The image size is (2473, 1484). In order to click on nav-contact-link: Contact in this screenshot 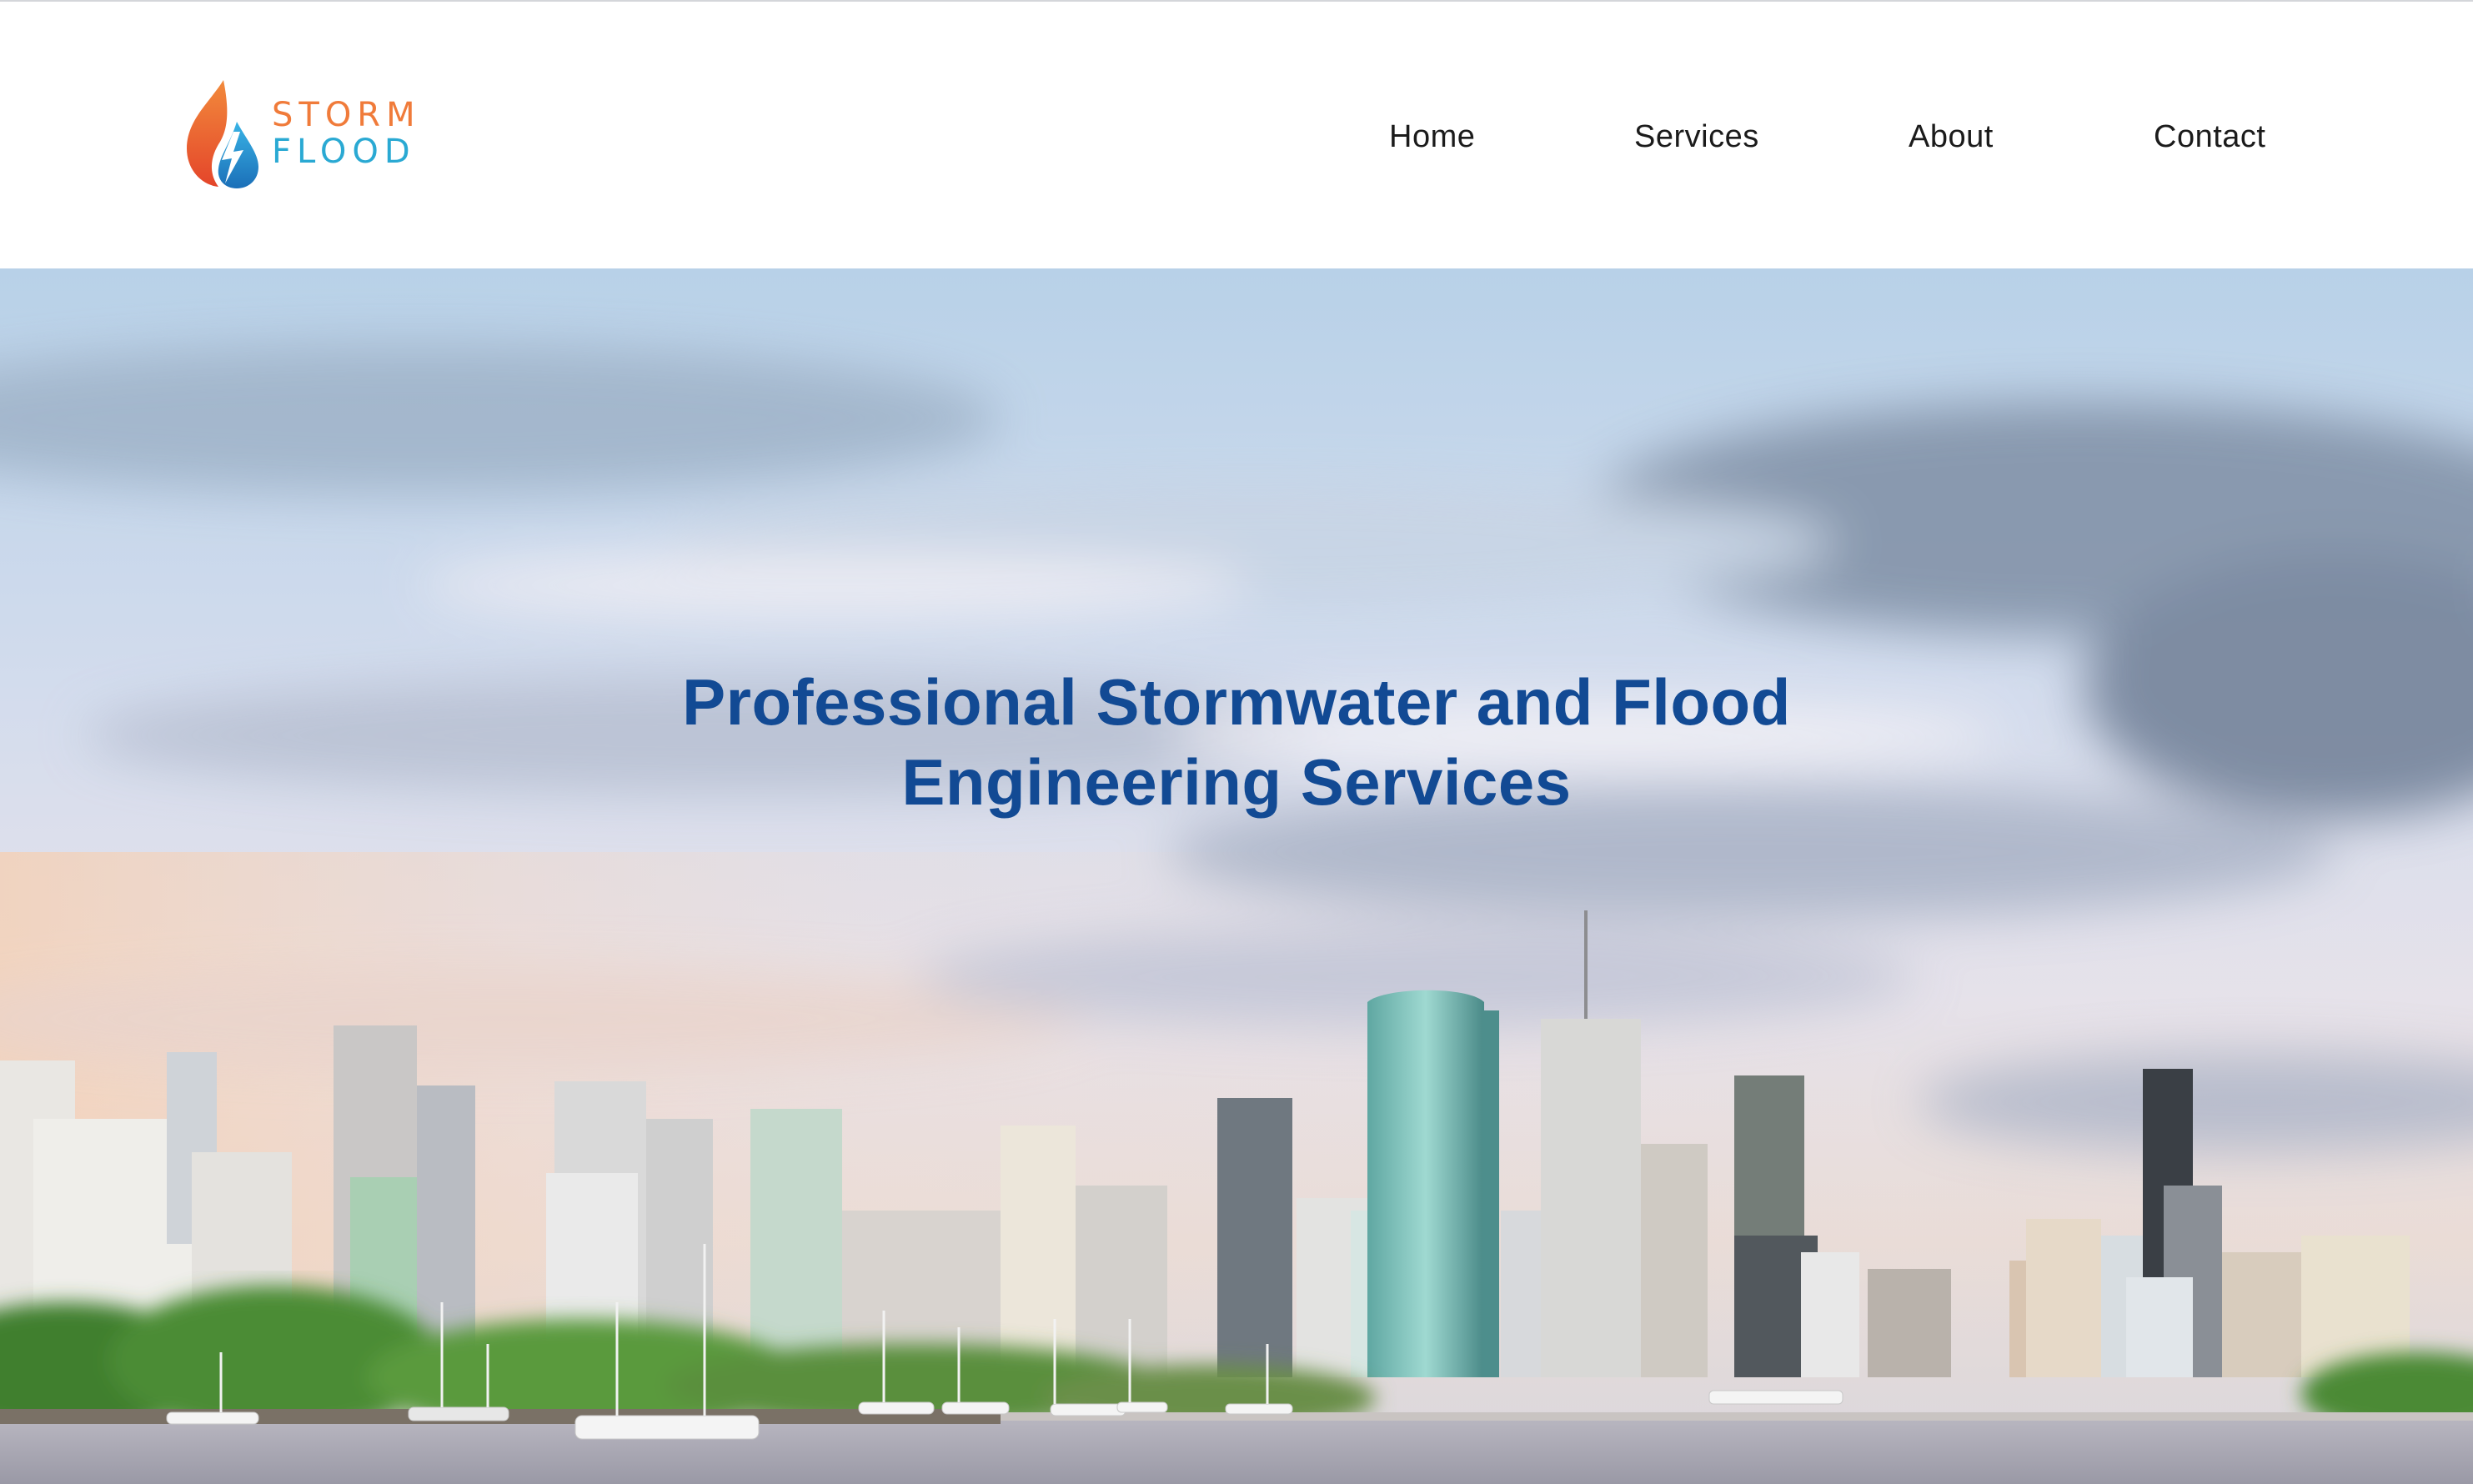, I will do `click(2209, 137)`.